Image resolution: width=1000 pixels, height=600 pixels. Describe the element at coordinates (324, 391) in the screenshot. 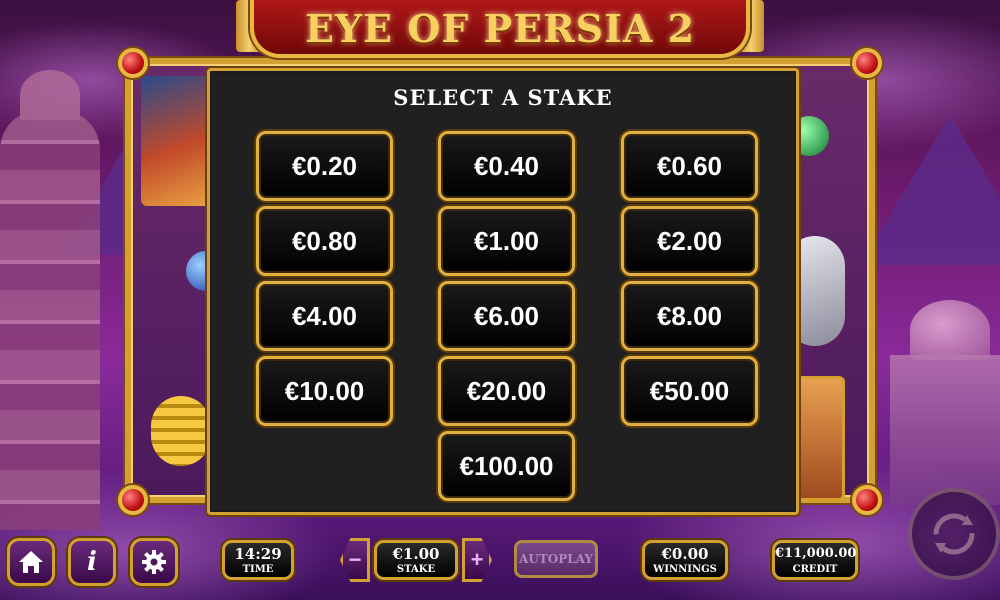

I see `stake-option-button: €10.00` at that location.